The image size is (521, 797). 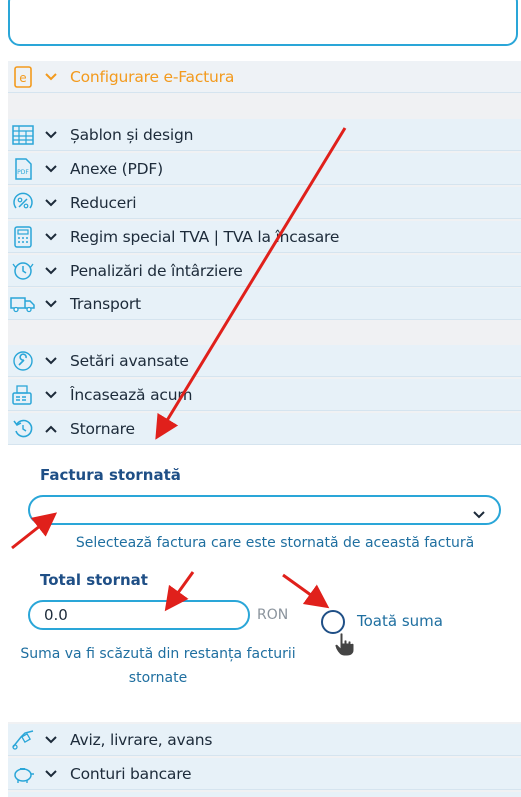 I want to click on late-penalty-icon, so click(x=23, y=271).